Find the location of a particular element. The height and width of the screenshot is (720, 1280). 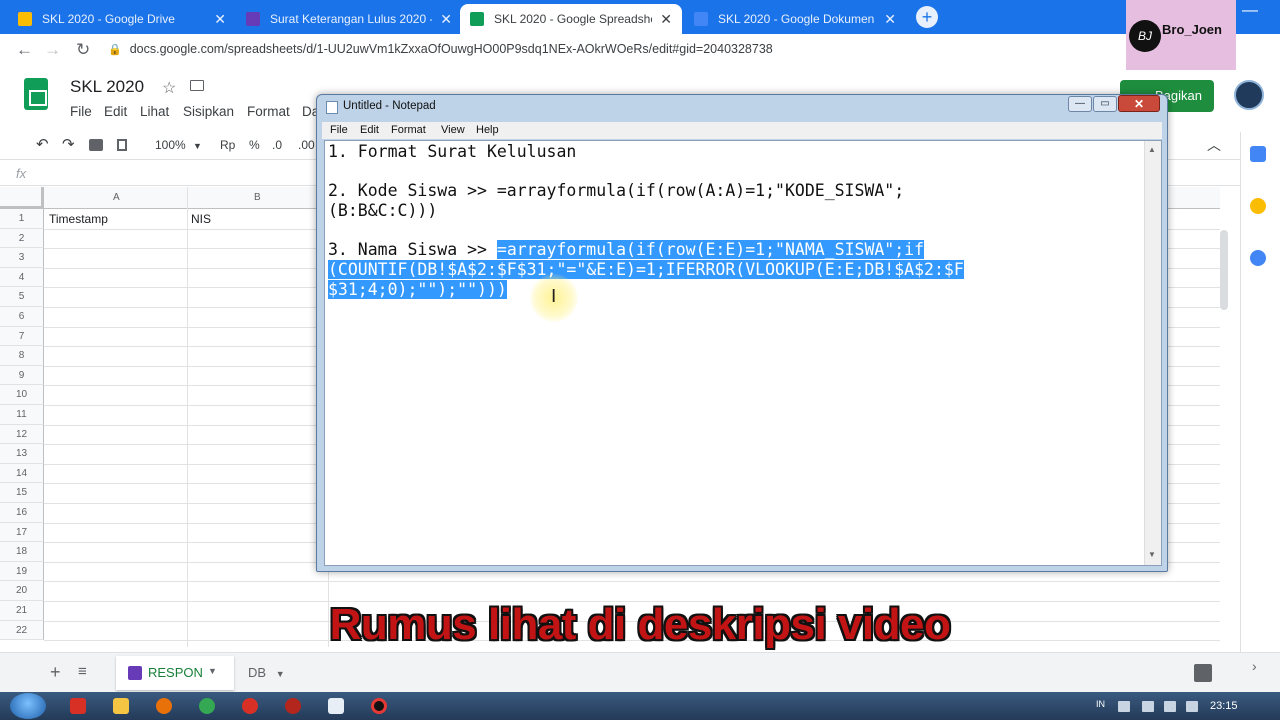

column-header-a: A is located at coordinates (116, 197).